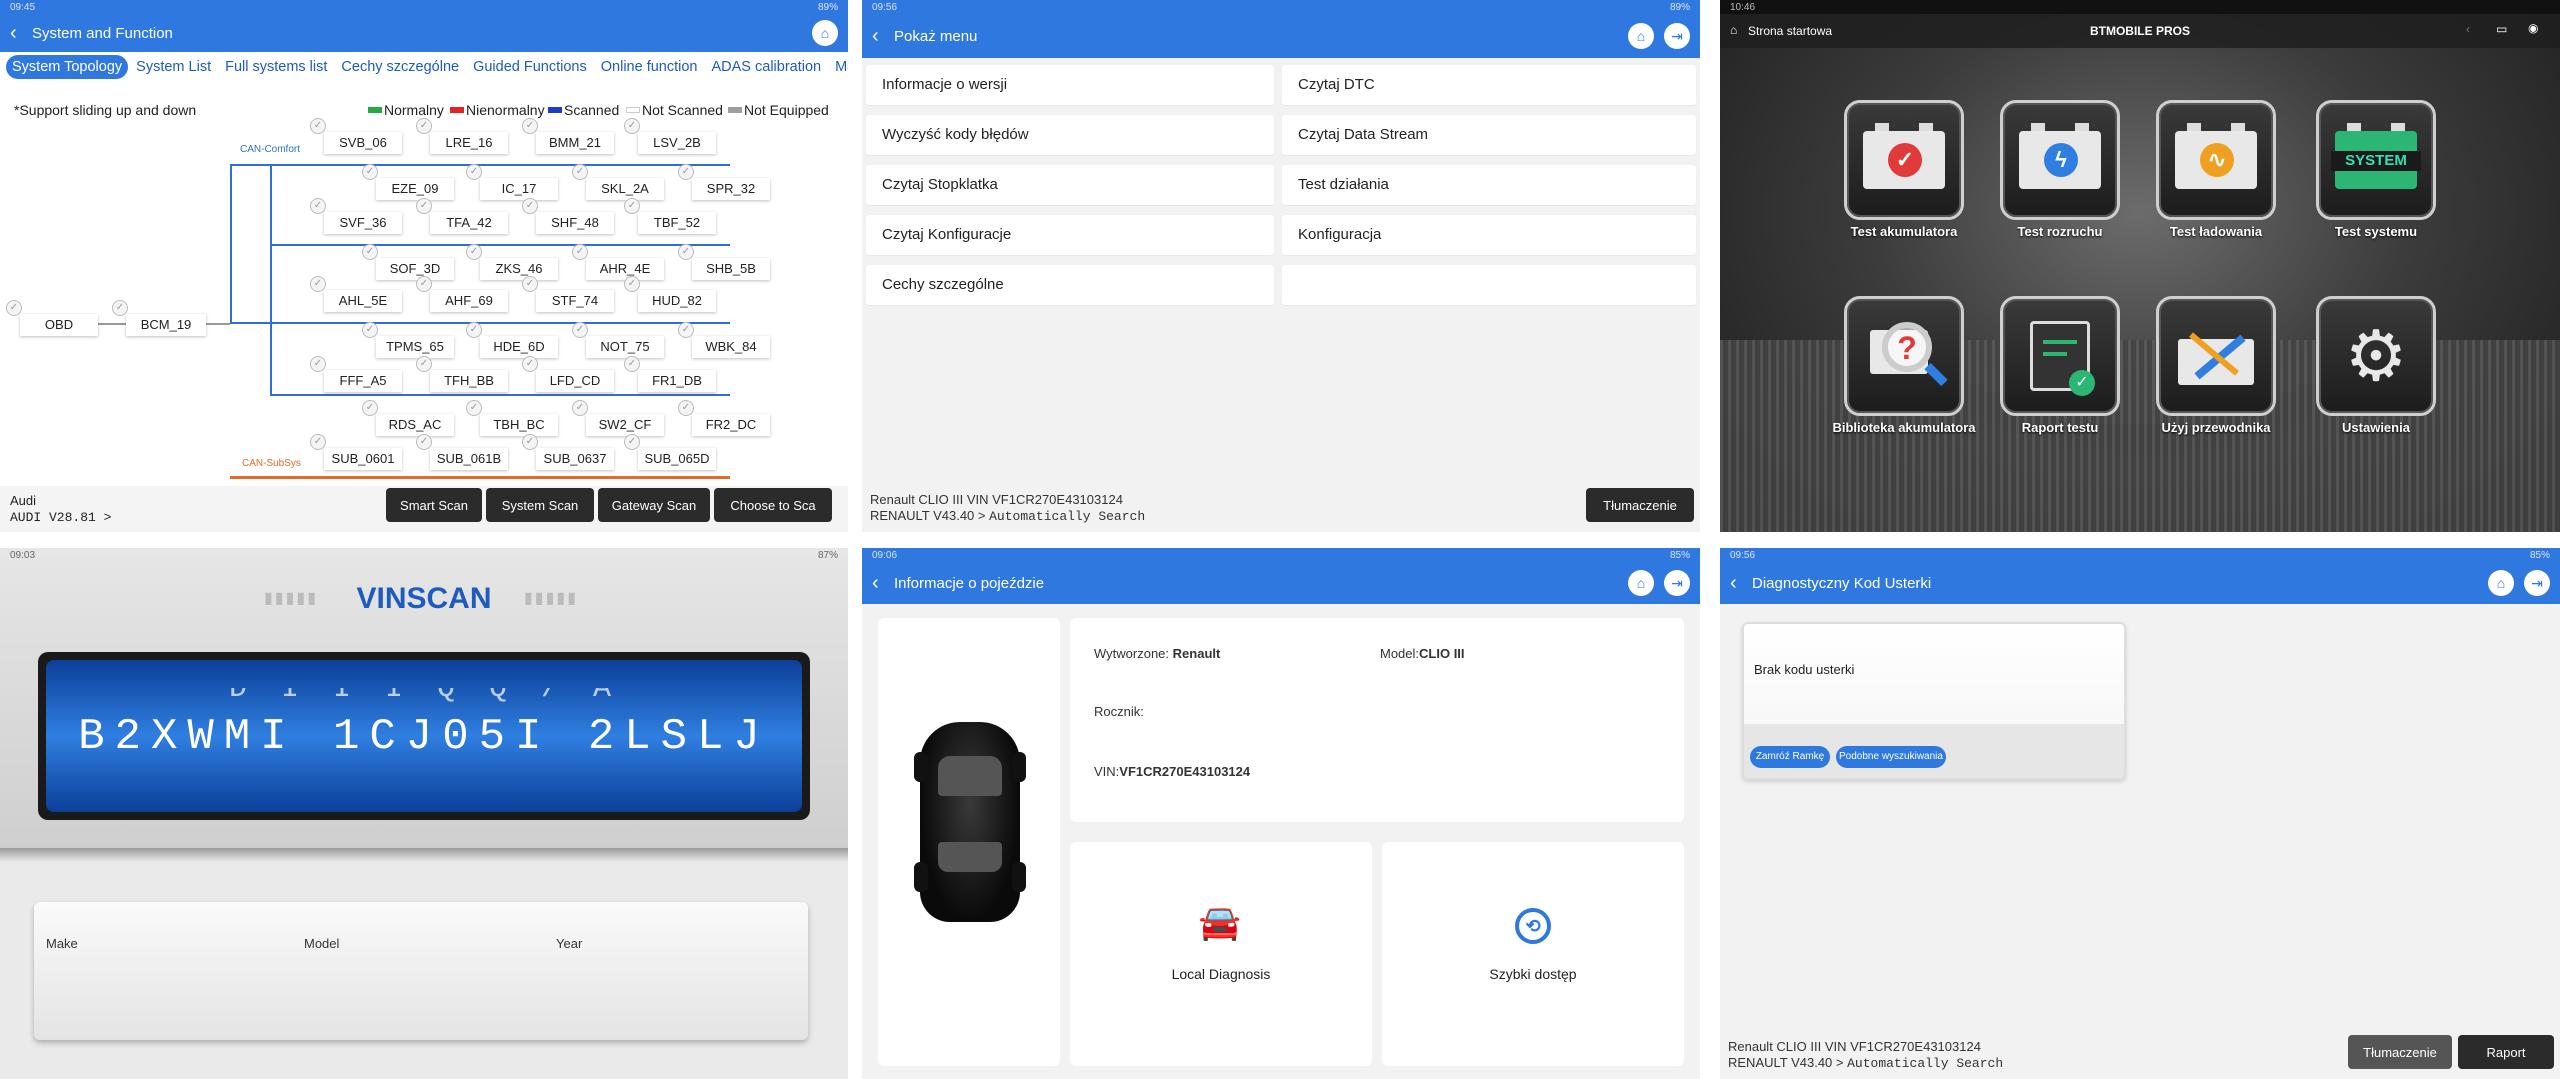 Image resolution: width=2560 pixels, height=1079 pixels. Describe the element at coordinates (2501, 29) in the screenshot. I see `message-icon: ▭` at that location.